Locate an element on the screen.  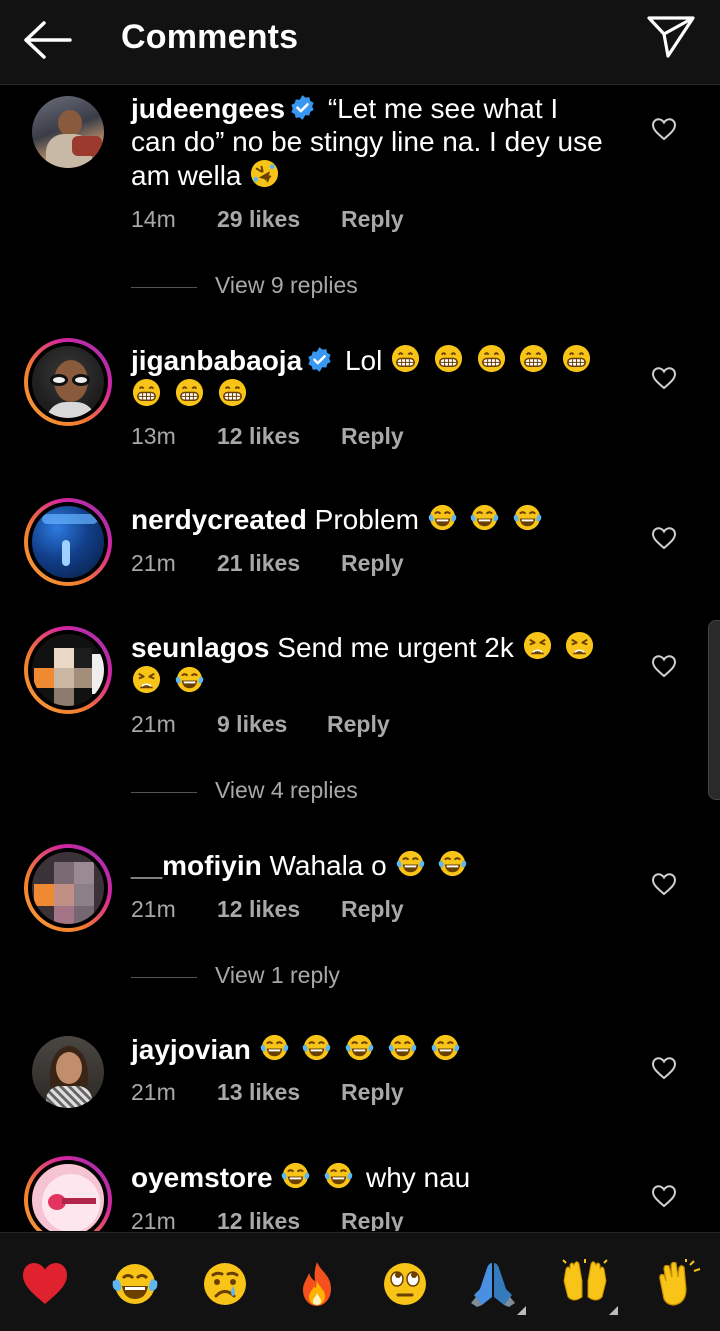
comment-text: why nau is located at coordinates (418, 1177).